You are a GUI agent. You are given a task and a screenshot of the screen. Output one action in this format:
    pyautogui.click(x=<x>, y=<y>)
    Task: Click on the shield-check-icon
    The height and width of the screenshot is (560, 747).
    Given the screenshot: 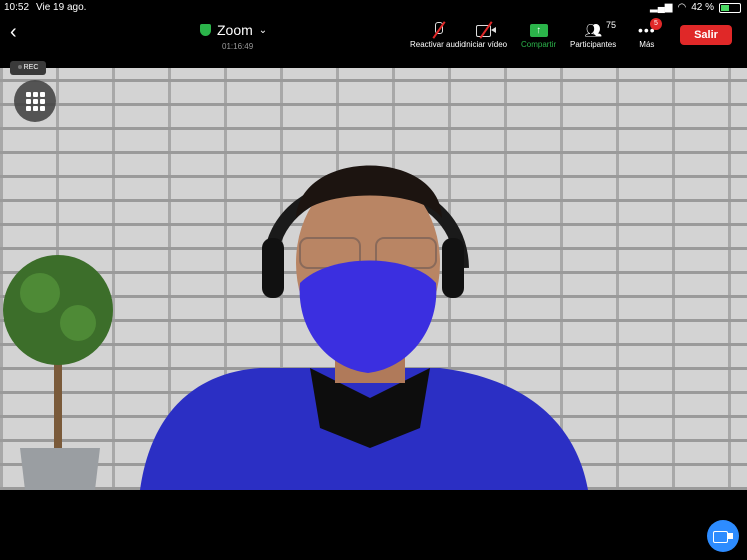 What is the action you would take?
    pyautogui.click(x=205, y=30)
    